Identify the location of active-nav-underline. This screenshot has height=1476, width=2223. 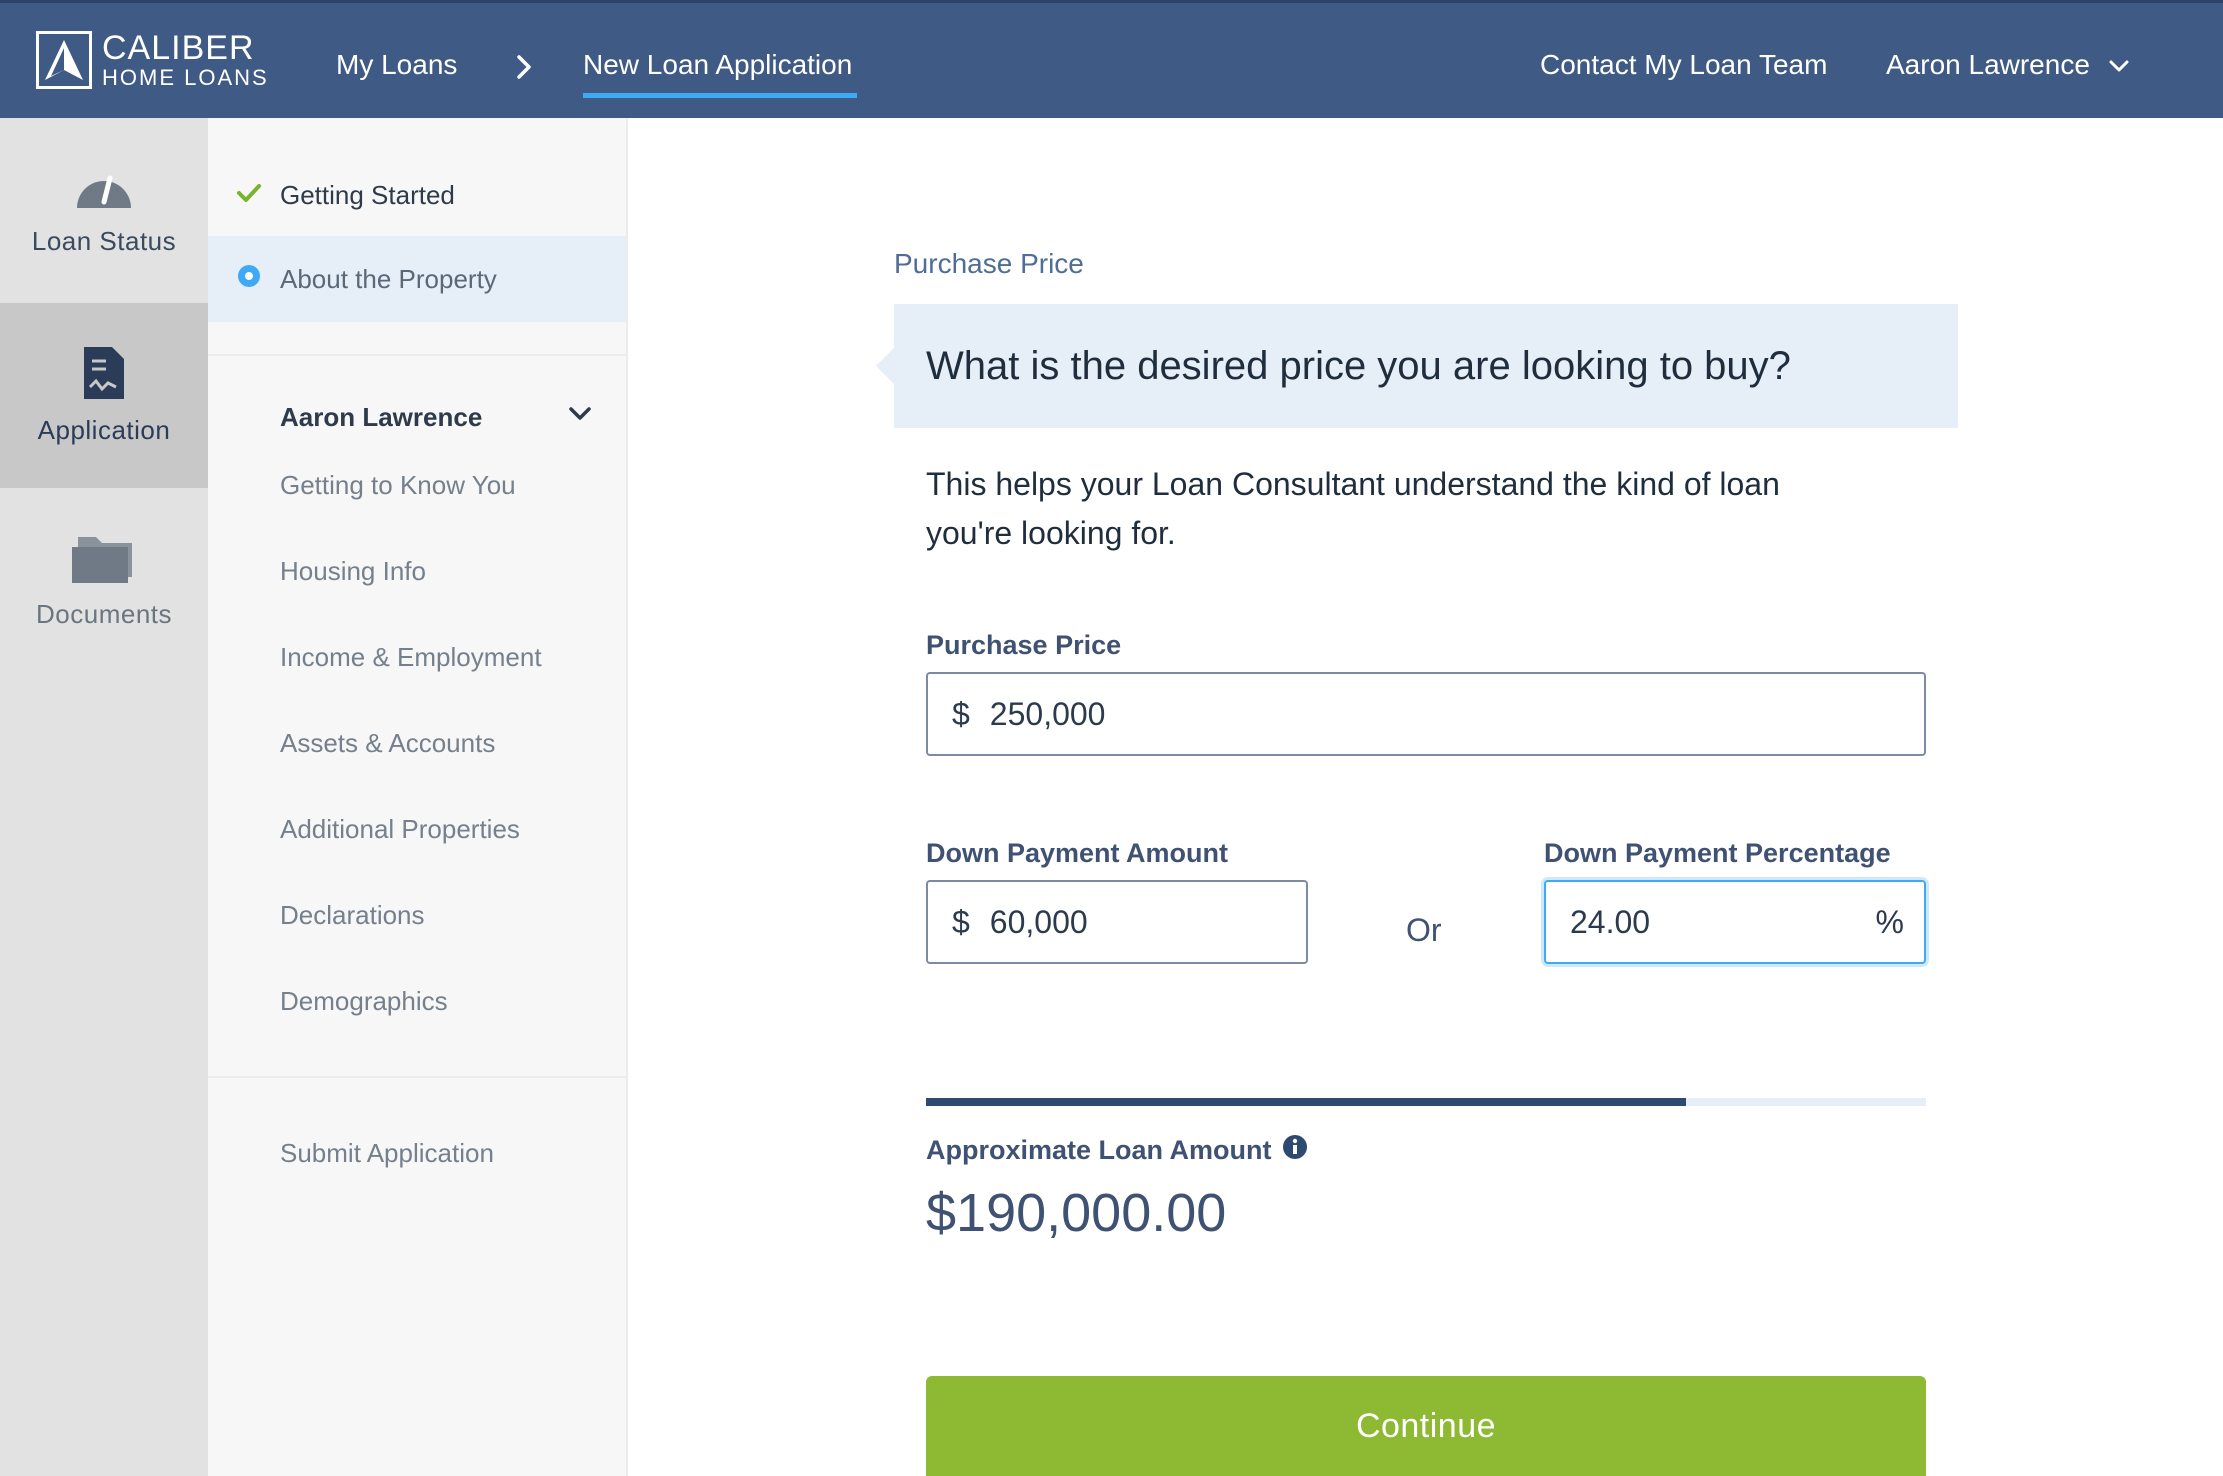
(720, 95).